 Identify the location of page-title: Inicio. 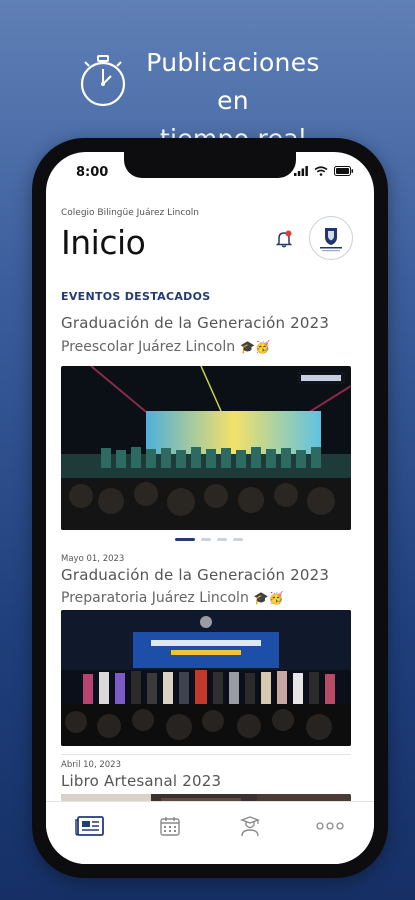
(103, 242).